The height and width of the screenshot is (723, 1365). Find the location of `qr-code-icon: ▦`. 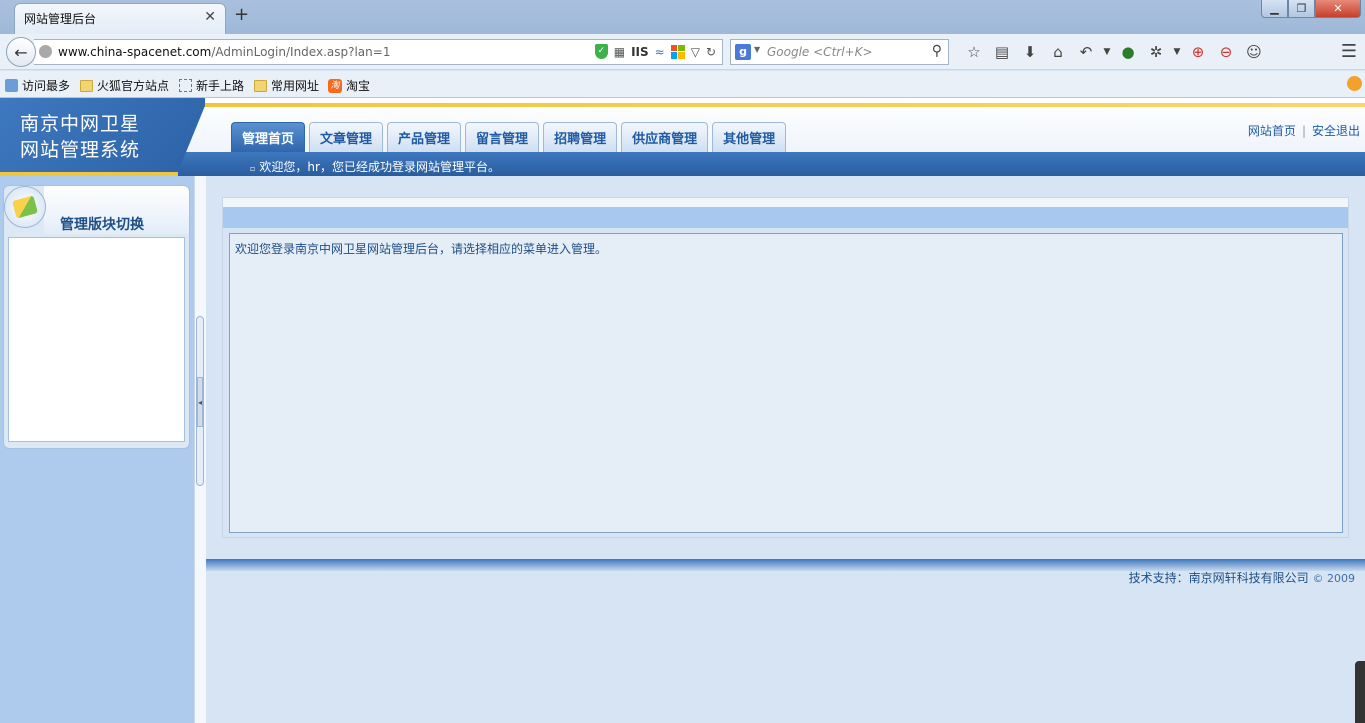

qr-code-icon: ▦ is located at coordinates (619, 52).